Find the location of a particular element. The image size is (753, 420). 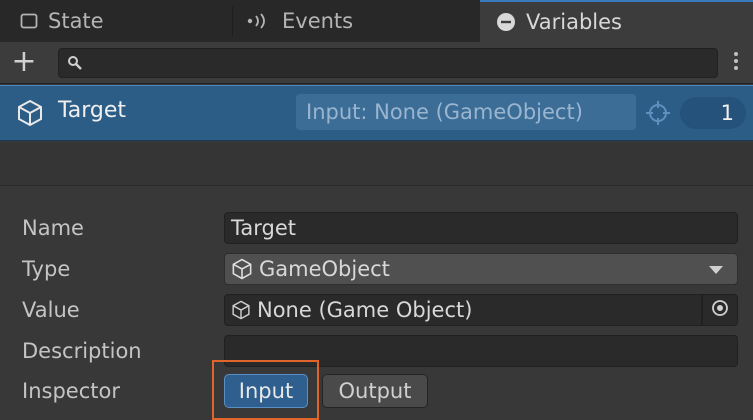

value-label: Value is located at coordinates (51, 310).